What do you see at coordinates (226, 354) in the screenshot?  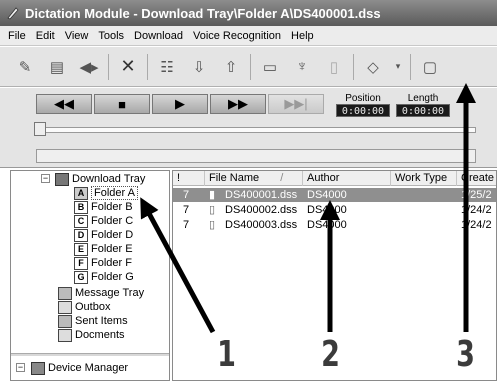 I see `callout-number-1: 1` at bounding box center [226, 354].